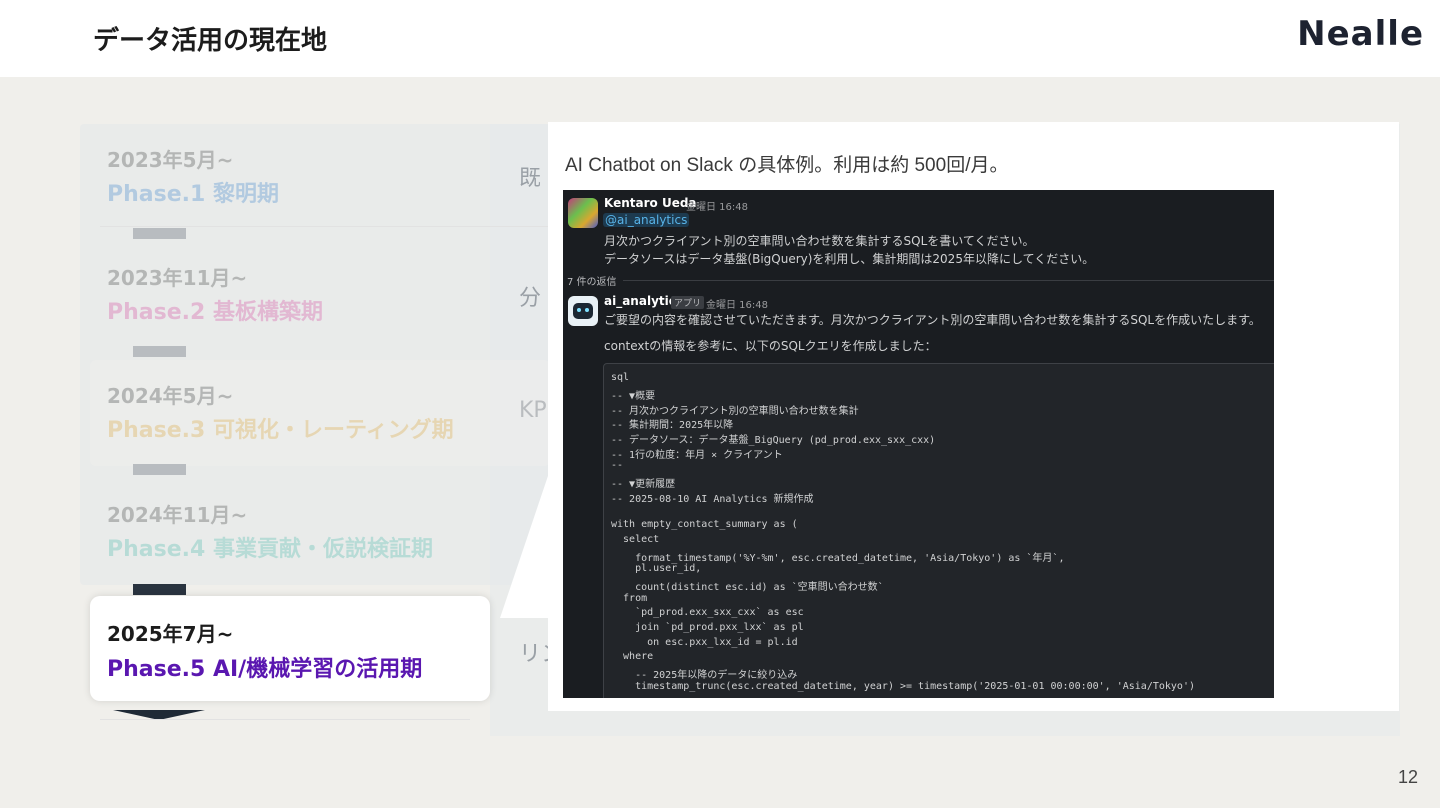 The width and height of the screenshot is (1440, 810). I want to click on code-line: -- 2025-08-10 AI Analytics 新規作成, so click(712, 499).